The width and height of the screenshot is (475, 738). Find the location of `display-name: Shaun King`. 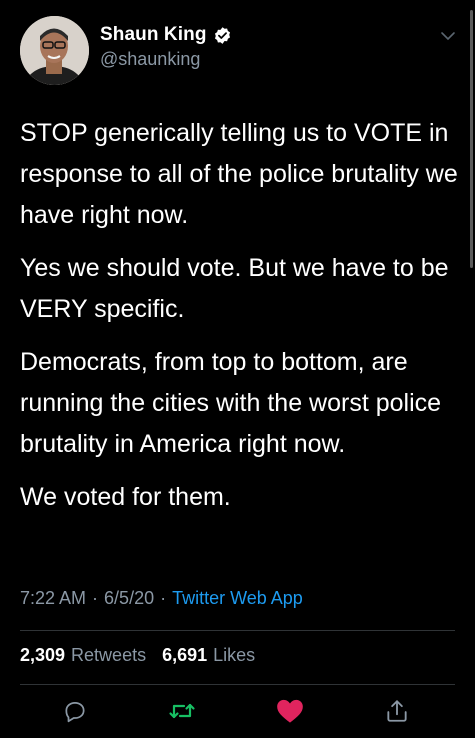

display-name: Shaun King is located at coordinates (153, 35).